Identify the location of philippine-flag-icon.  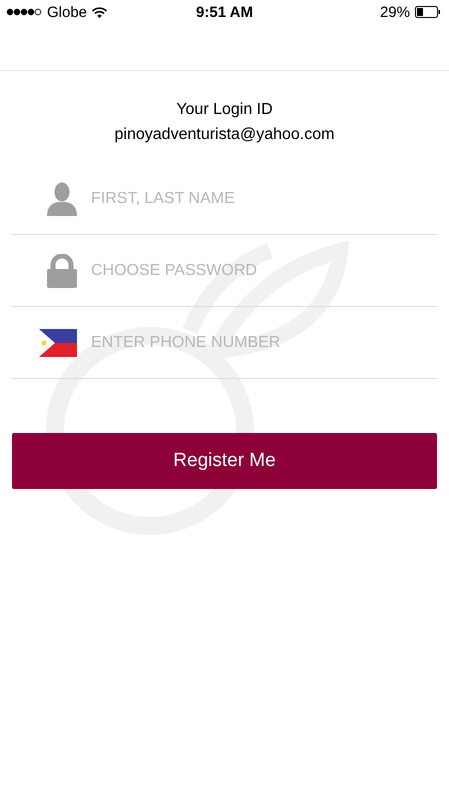
(58, 342).